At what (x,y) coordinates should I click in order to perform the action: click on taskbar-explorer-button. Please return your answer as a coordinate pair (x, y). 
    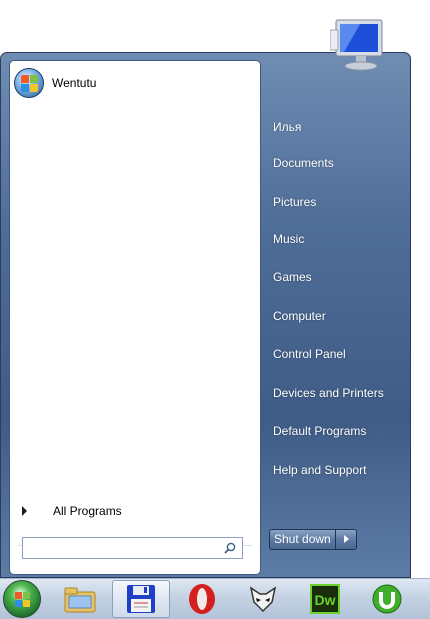
    Looking at the image, I should click on (80, 599).